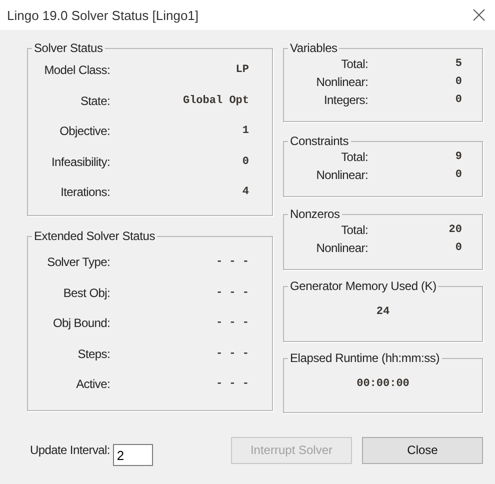 The image size is (495, 484). What do you see at coordinates (383, 312) in the screenshot?
I see `field-value: 24` at bounding box center [383, 312].